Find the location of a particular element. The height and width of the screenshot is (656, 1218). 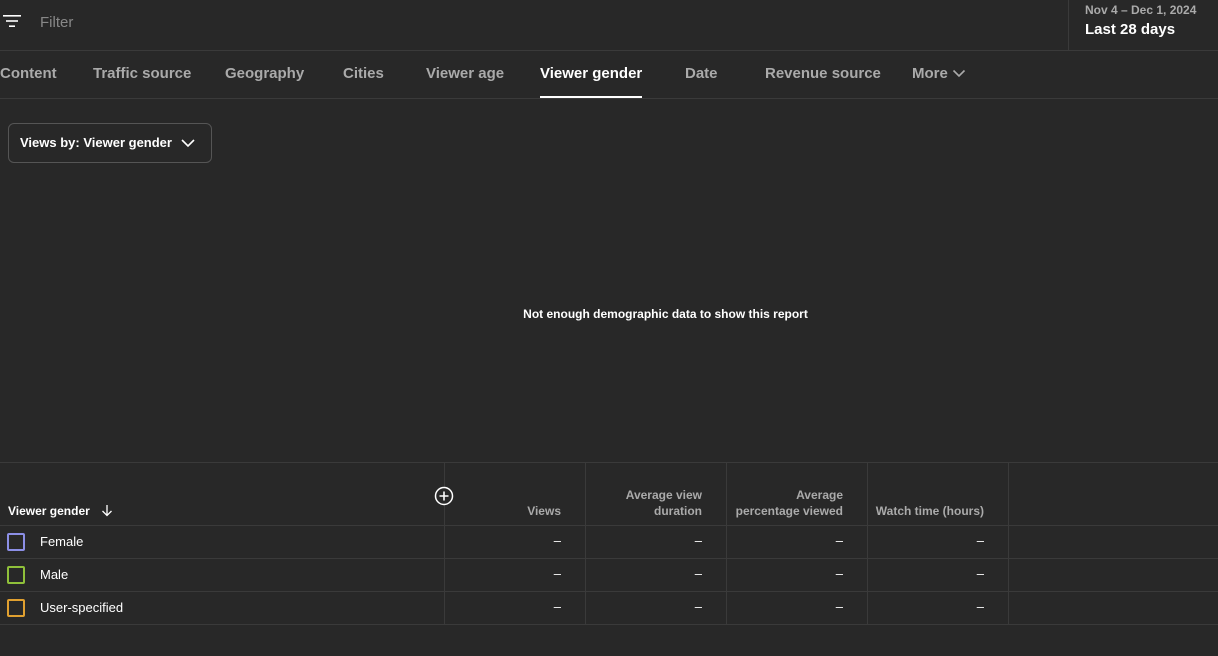

tab-date: Date is located at coordinates (701, 74).